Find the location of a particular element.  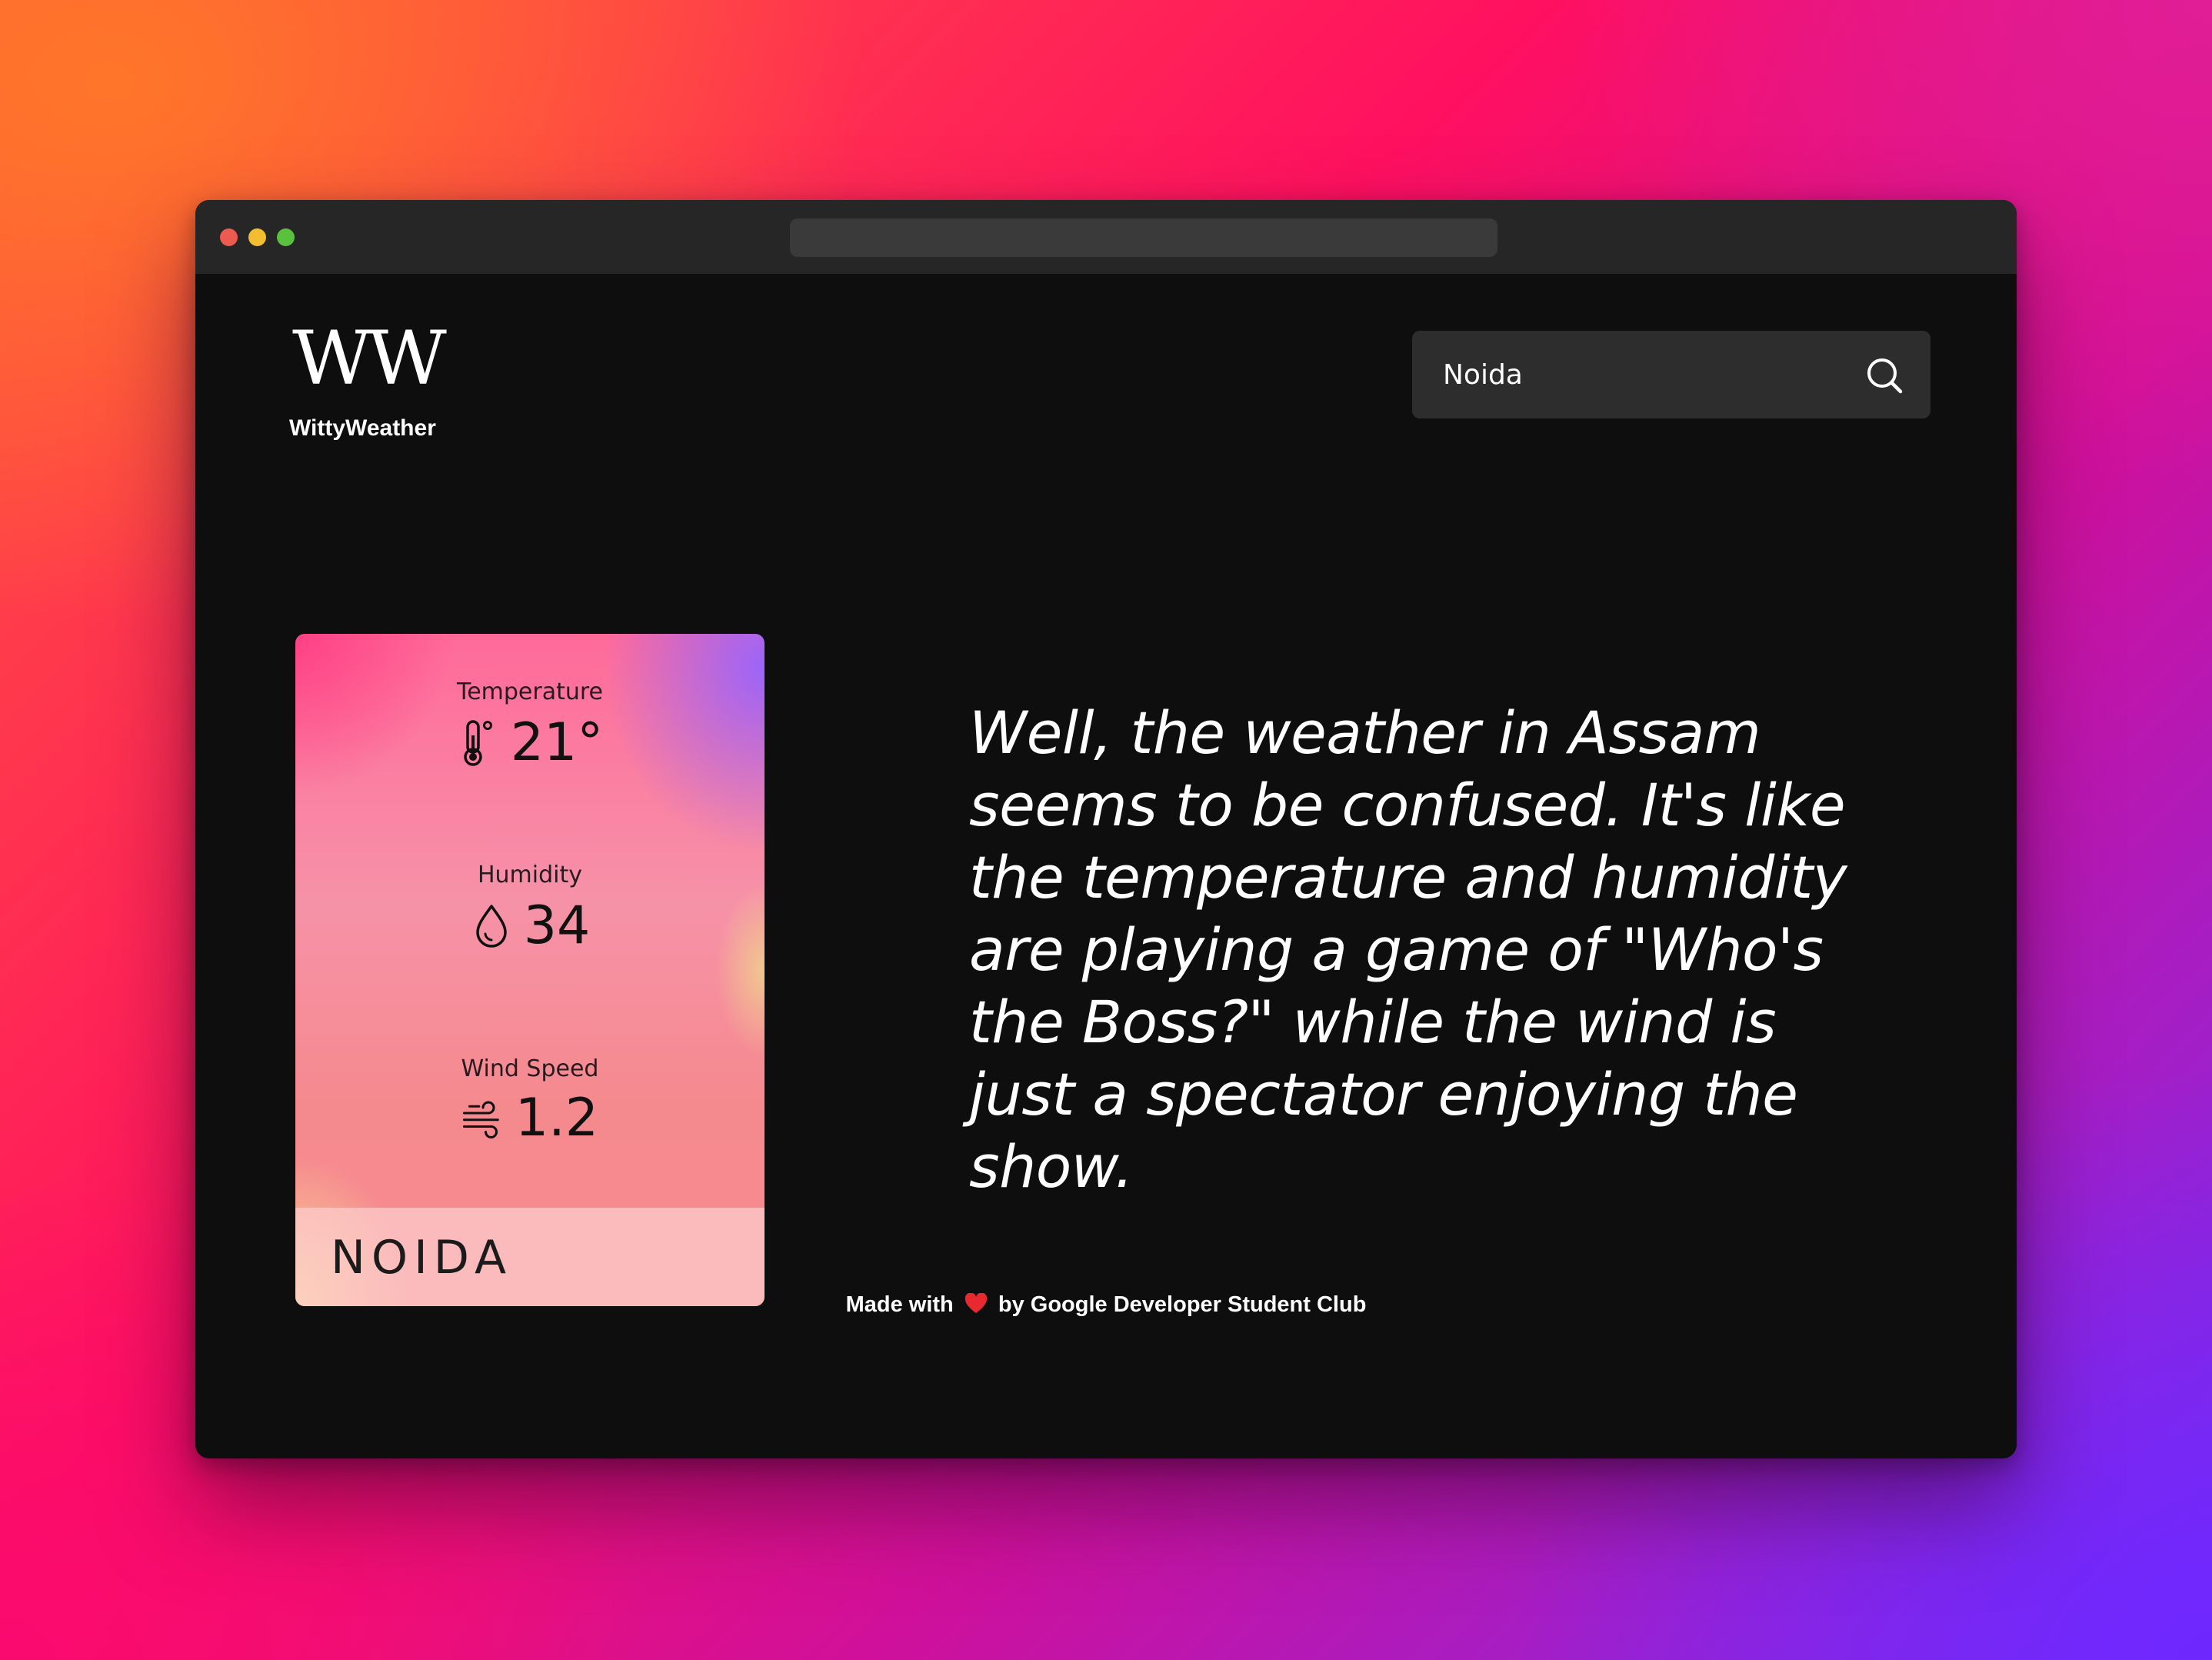

city-name: NOIDA is located at coordinates (421, 1258).